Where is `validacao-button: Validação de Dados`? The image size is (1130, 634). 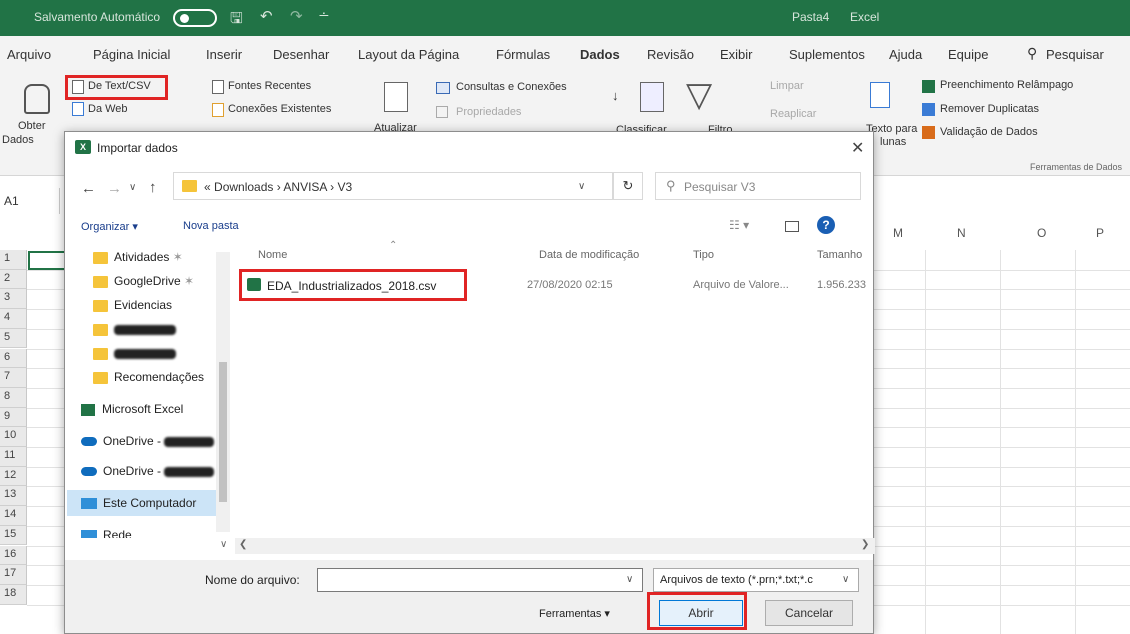
validacao-button: Validação de Dados is located at coordinates (989, 132).